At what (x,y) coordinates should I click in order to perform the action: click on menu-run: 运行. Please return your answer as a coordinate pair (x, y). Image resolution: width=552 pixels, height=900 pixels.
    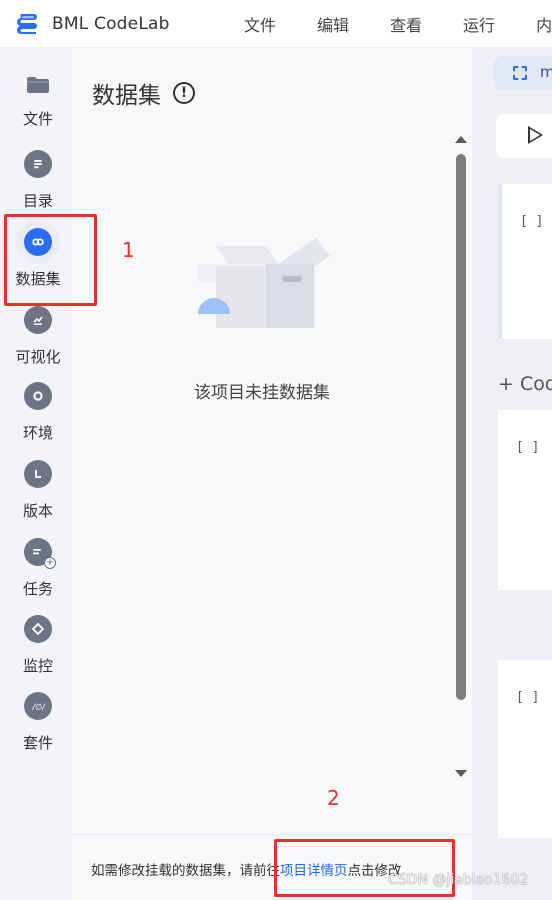
    Looking at the image, I should click on (479, 24).